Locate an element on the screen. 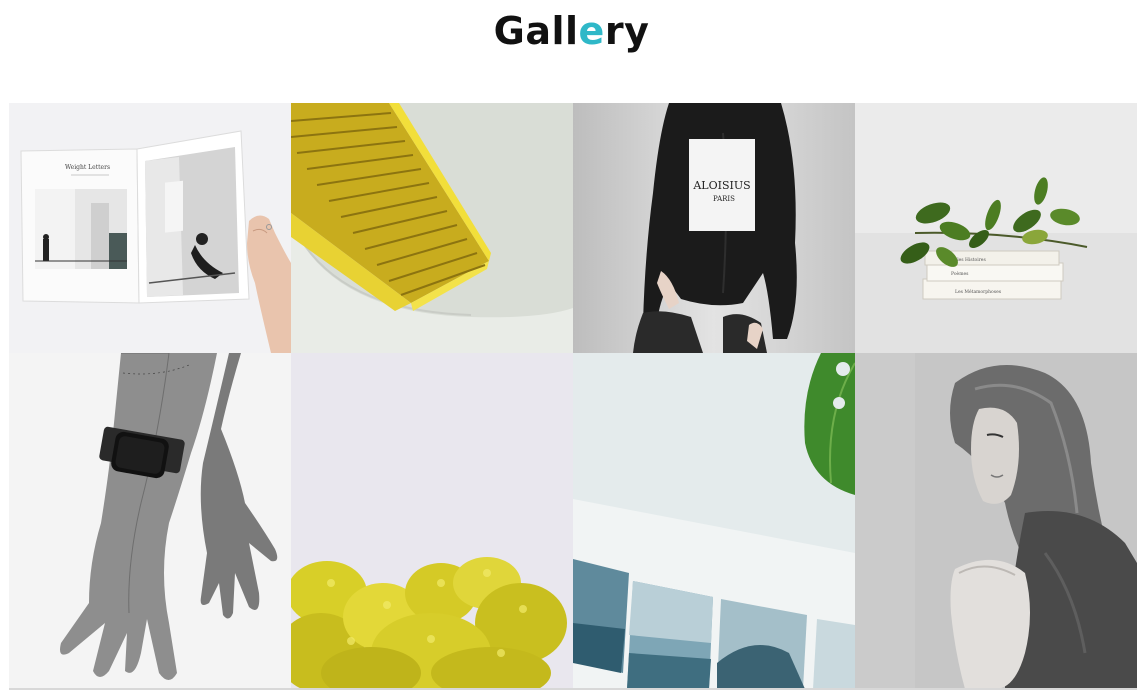  yellow-flowers-photo is located at coordinates (432, 521).